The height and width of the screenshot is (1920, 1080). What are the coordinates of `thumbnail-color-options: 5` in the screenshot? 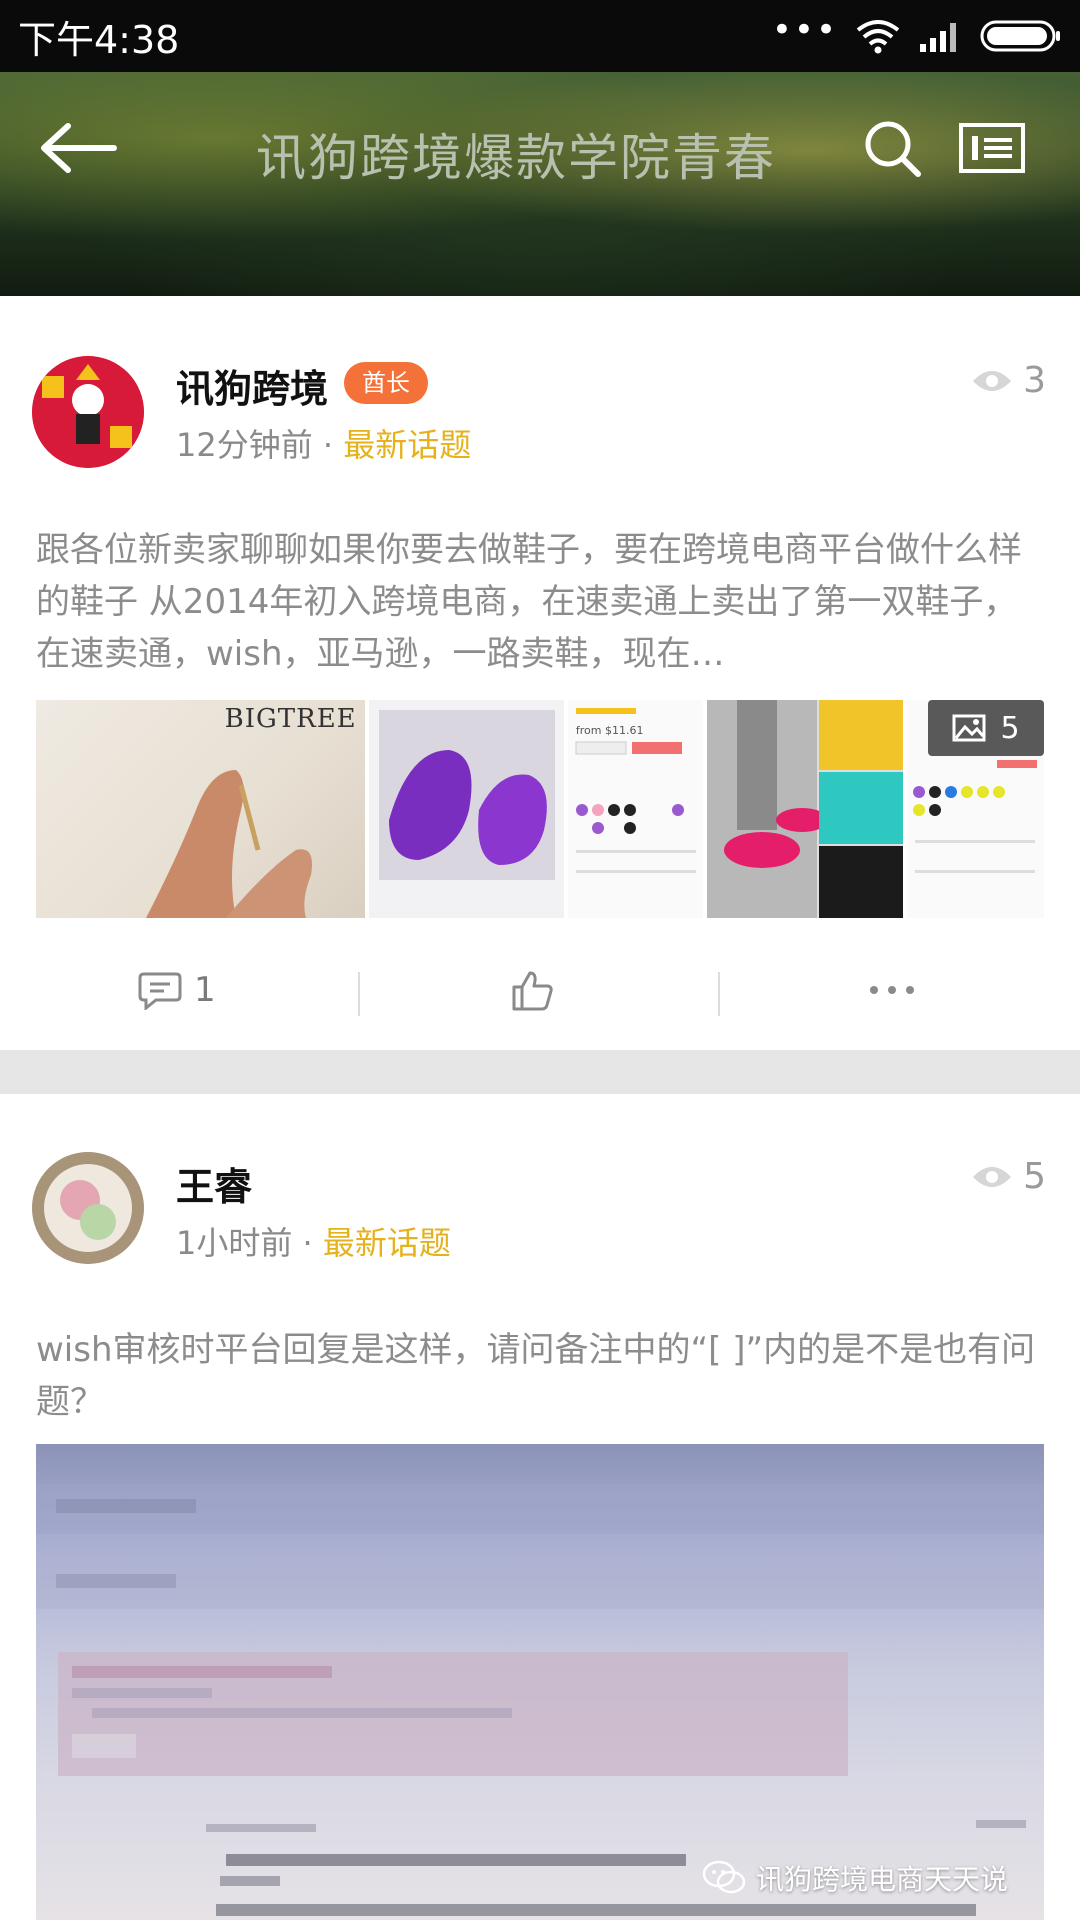 It's located at (975, 809).